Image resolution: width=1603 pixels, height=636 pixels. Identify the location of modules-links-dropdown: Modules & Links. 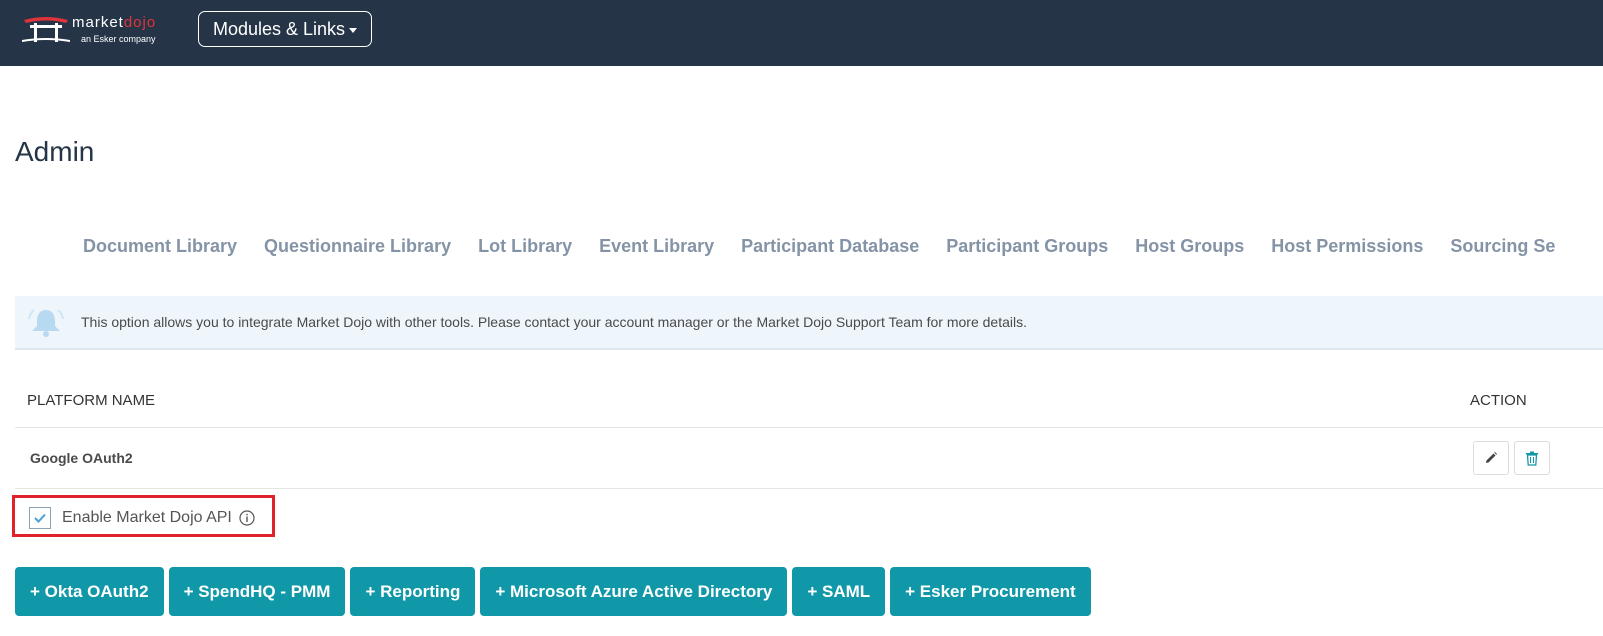
(285, 29).